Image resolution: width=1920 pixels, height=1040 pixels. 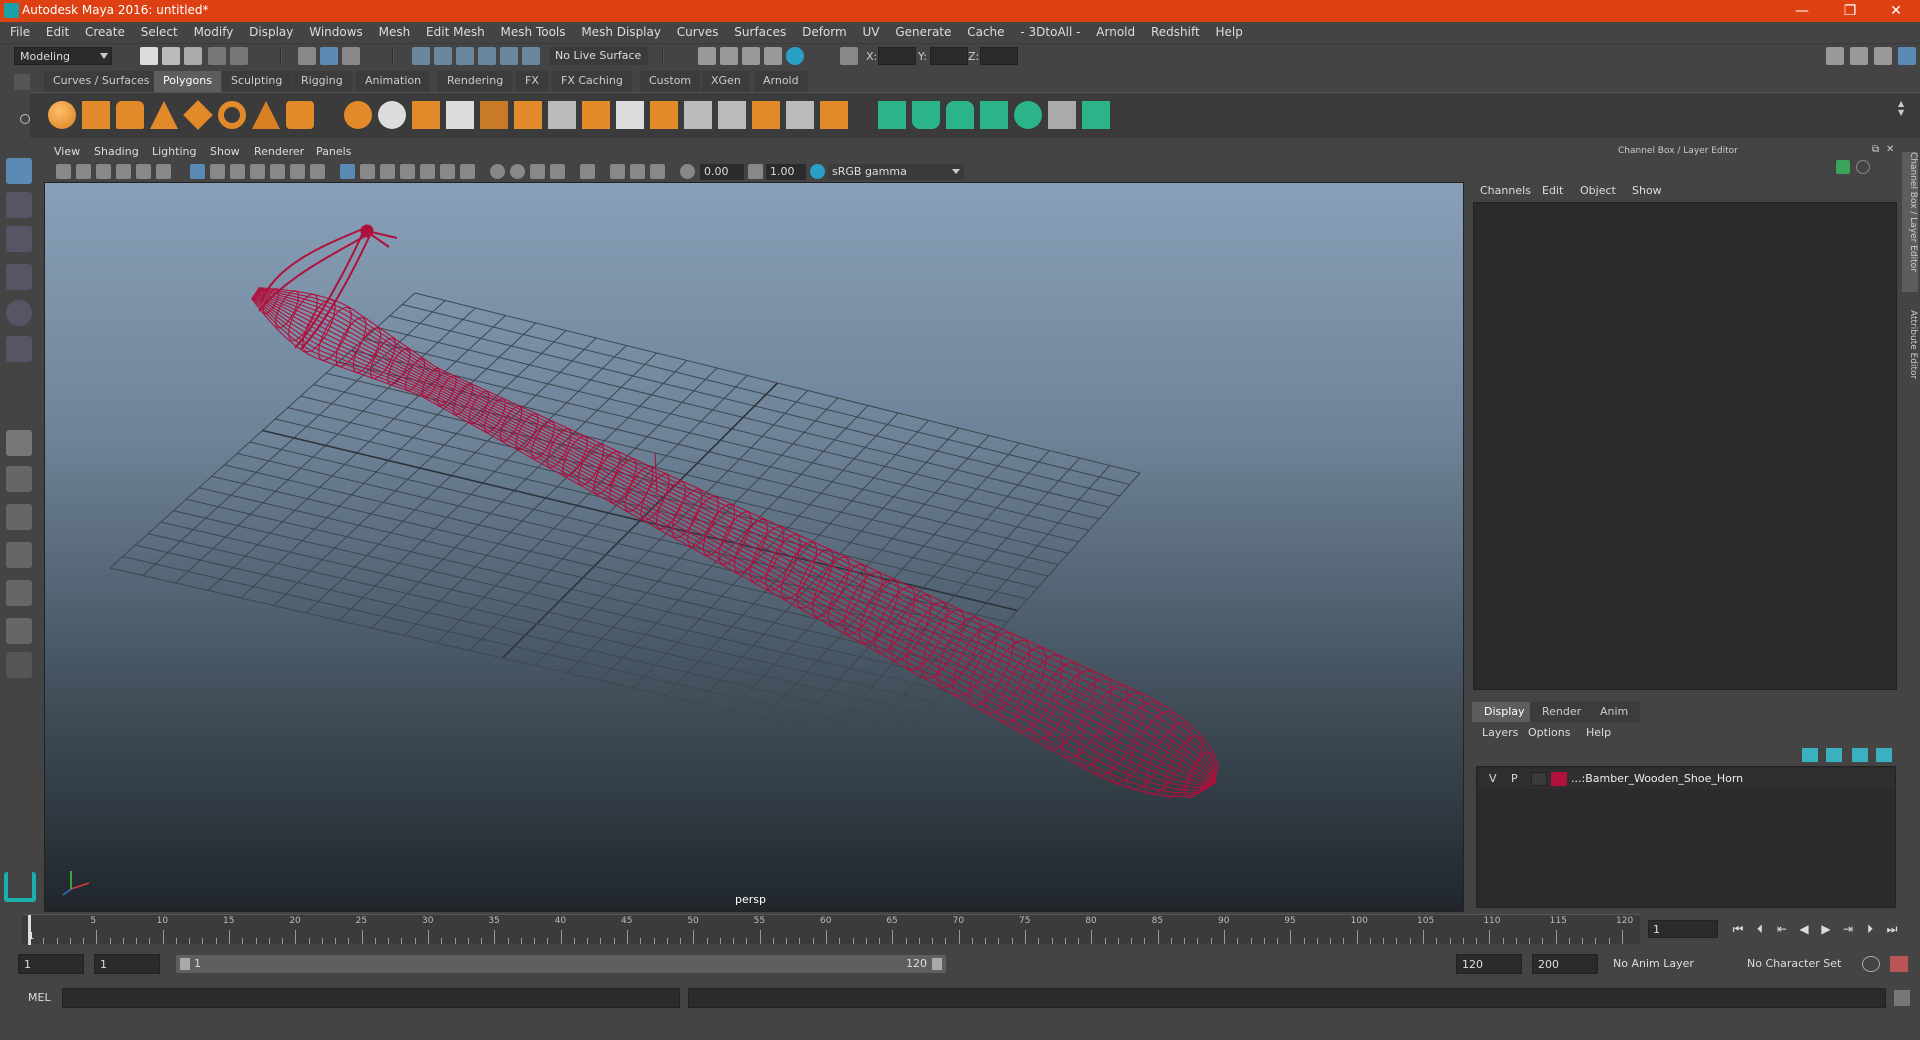 I want to click on mirror-icon, so click(x=766, y=115).